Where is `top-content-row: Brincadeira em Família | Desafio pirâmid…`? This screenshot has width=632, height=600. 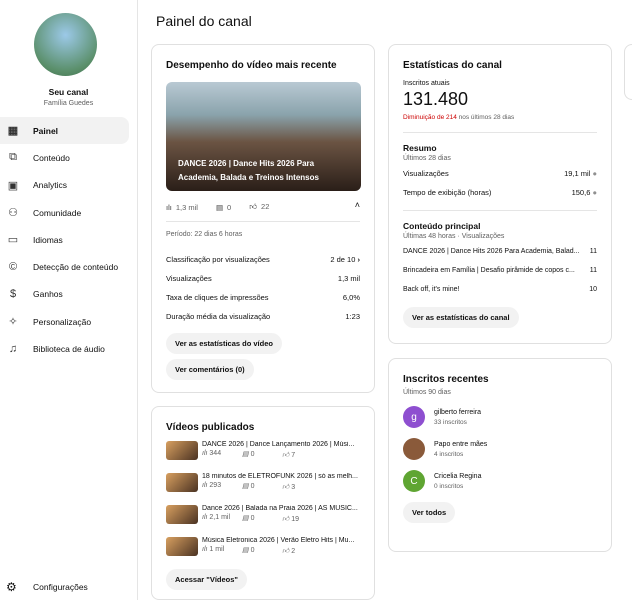
top-content-row: Brincadeira em Família | Desafio pirâmid… is located at coordinates (500, 270).